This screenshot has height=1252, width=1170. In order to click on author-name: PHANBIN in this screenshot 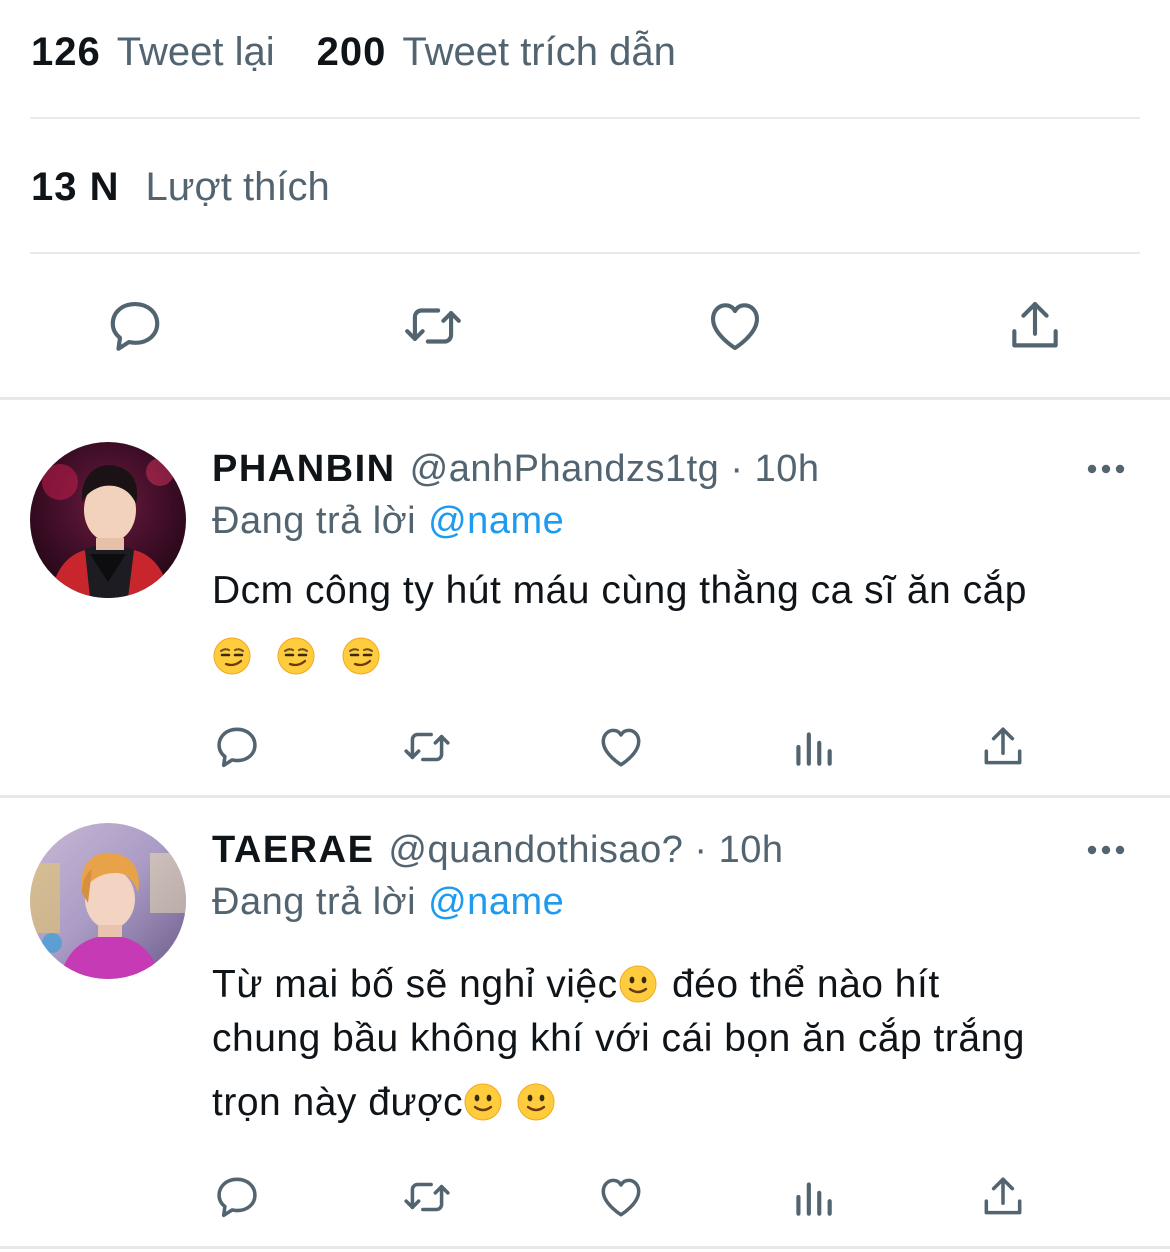, I will do `click(304, 469)`.